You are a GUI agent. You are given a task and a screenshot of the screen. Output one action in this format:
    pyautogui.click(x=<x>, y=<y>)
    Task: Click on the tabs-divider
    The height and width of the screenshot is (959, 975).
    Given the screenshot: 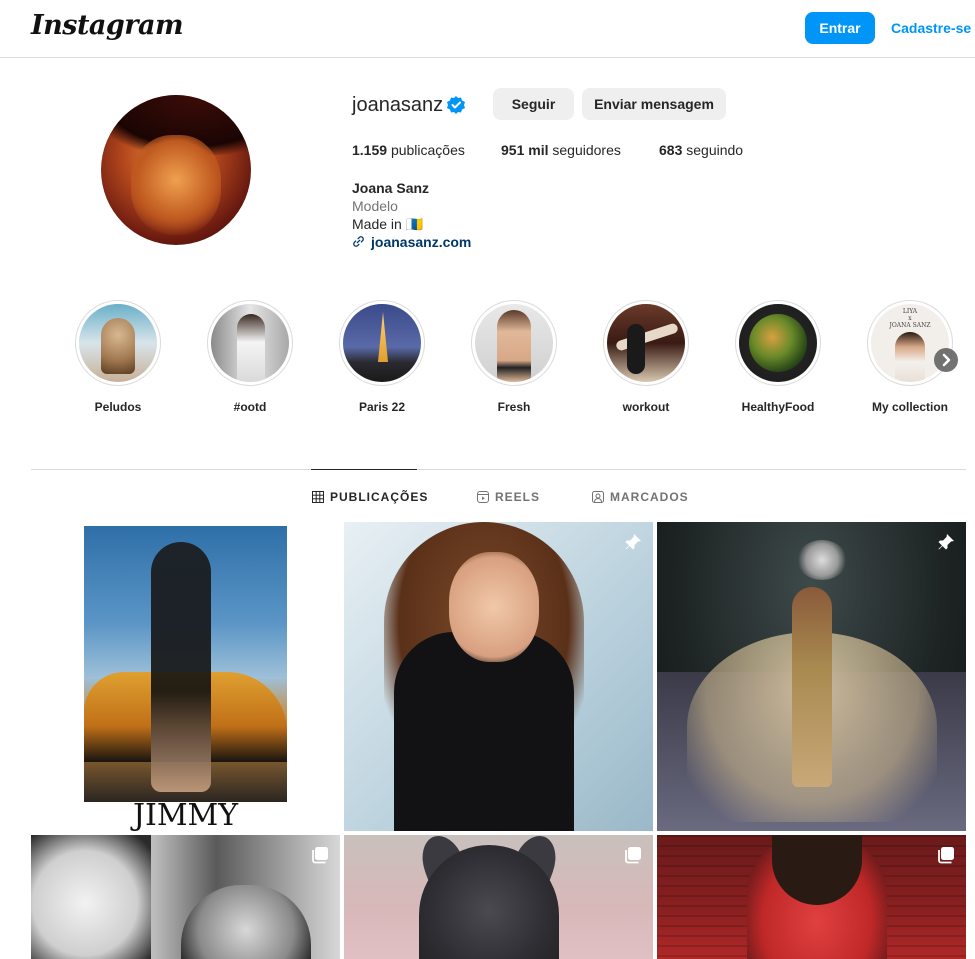 What is the action you would take?
    pyautogui.click(x=498, y=469)
    